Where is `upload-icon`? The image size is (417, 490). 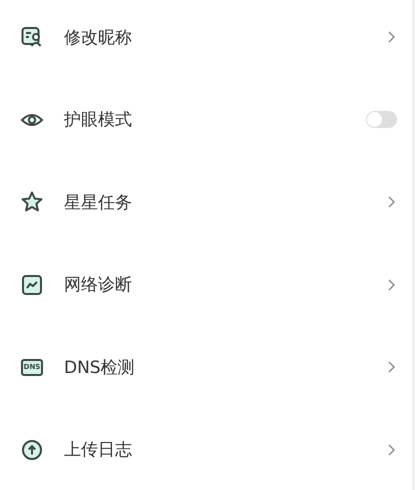
upload-icon is located at coordinates (32, 450).